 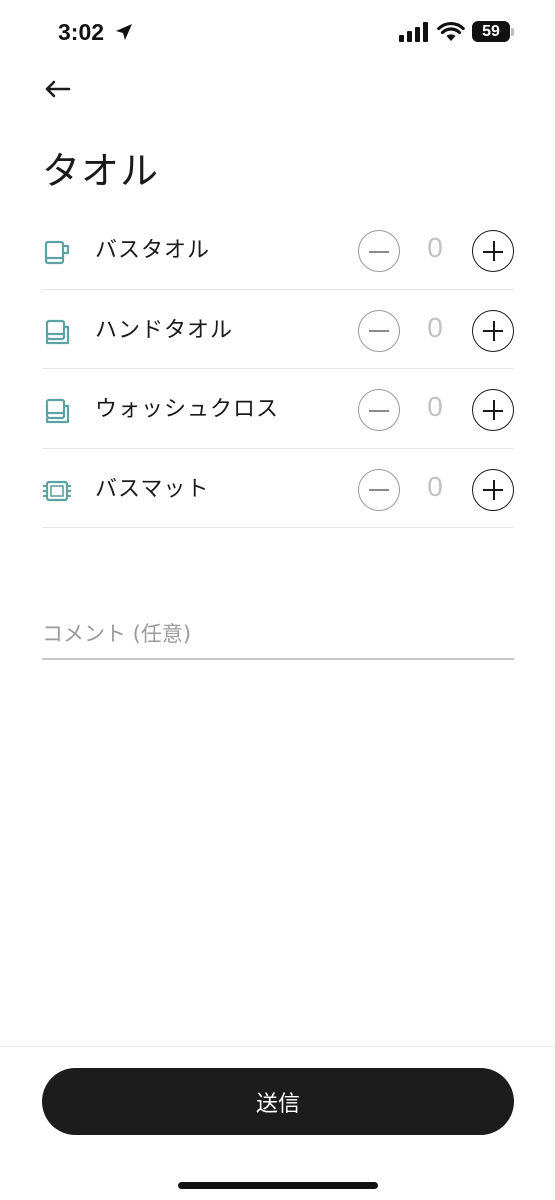 What do you see at coordinates (278, 329) in the screenshot?
I see `list-item: ハンドタオル 0` at bounding box center [278, 329].